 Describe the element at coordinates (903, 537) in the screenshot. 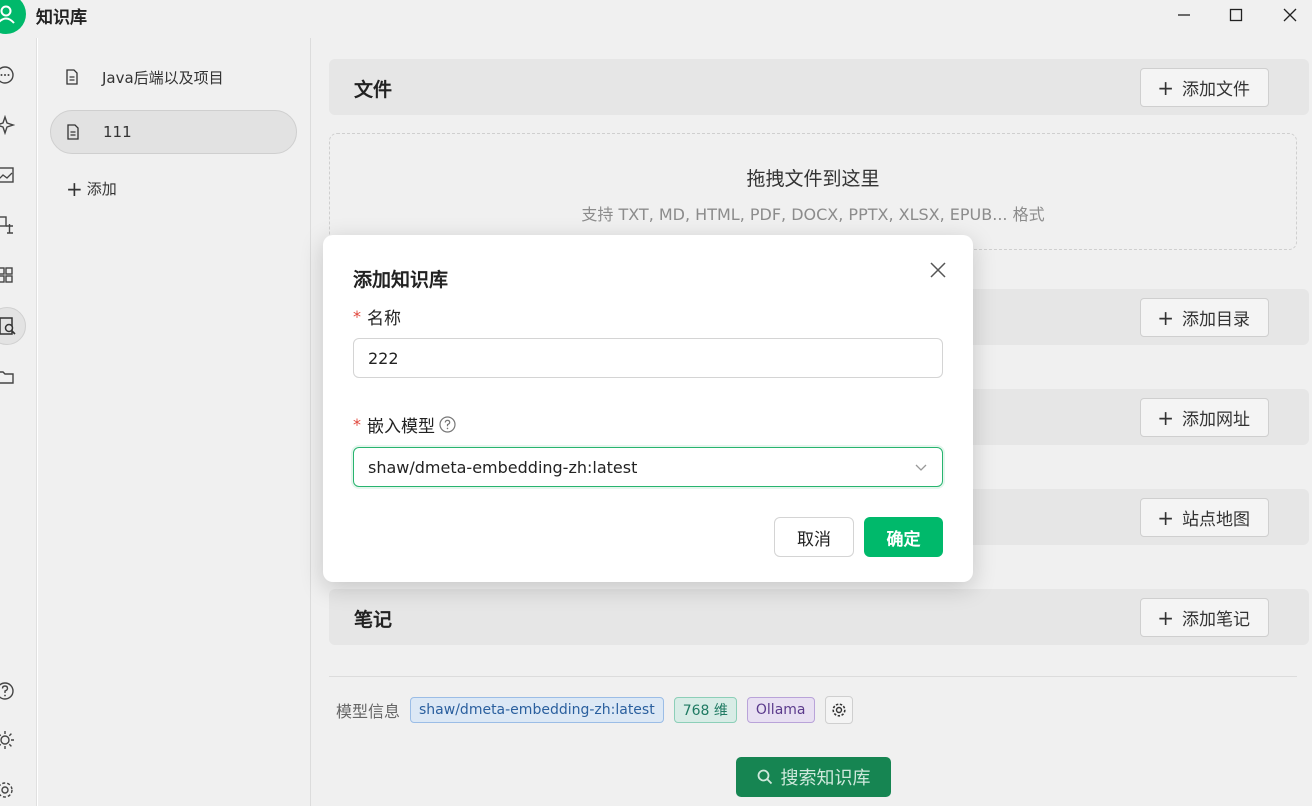

I see `confirm-button: 确定` at that location.